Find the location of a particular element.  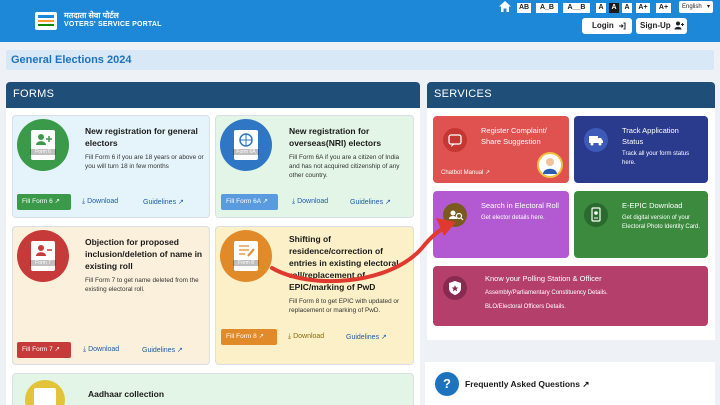

chat-icon is located at coordinates (455, 140).